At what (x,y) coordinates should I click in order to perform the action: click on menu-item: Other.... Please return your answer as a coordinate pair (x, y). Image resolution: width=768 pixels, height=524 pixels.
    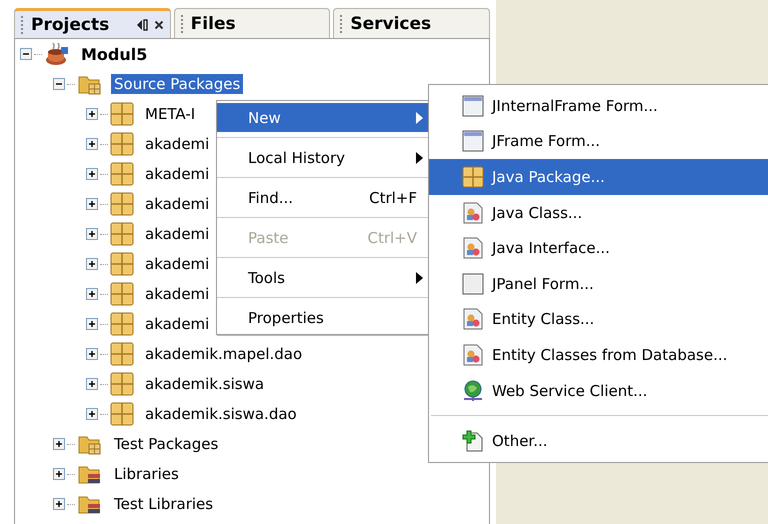
    Looking at the image, I should click on (598, 441).